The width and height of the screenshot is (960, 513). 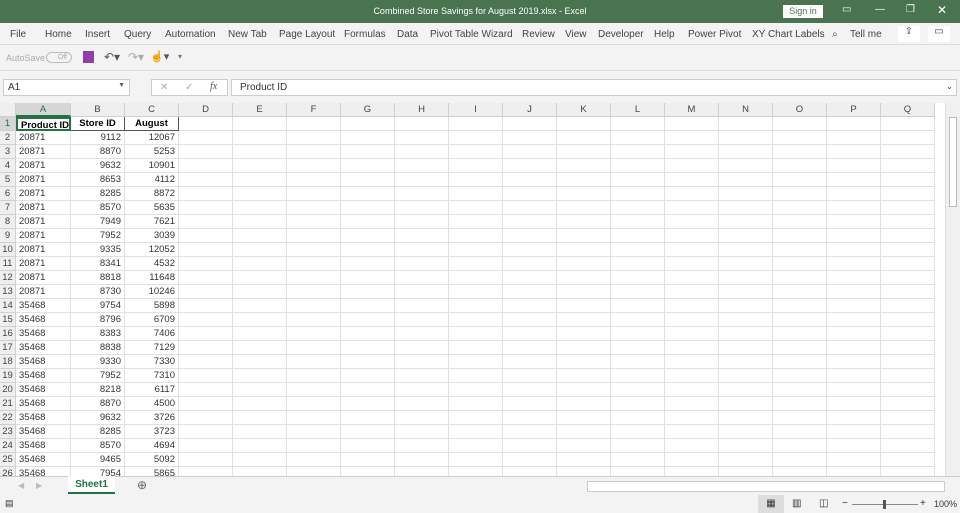 I want to click on search-icon: ⌕, so click(x=835, y=34).